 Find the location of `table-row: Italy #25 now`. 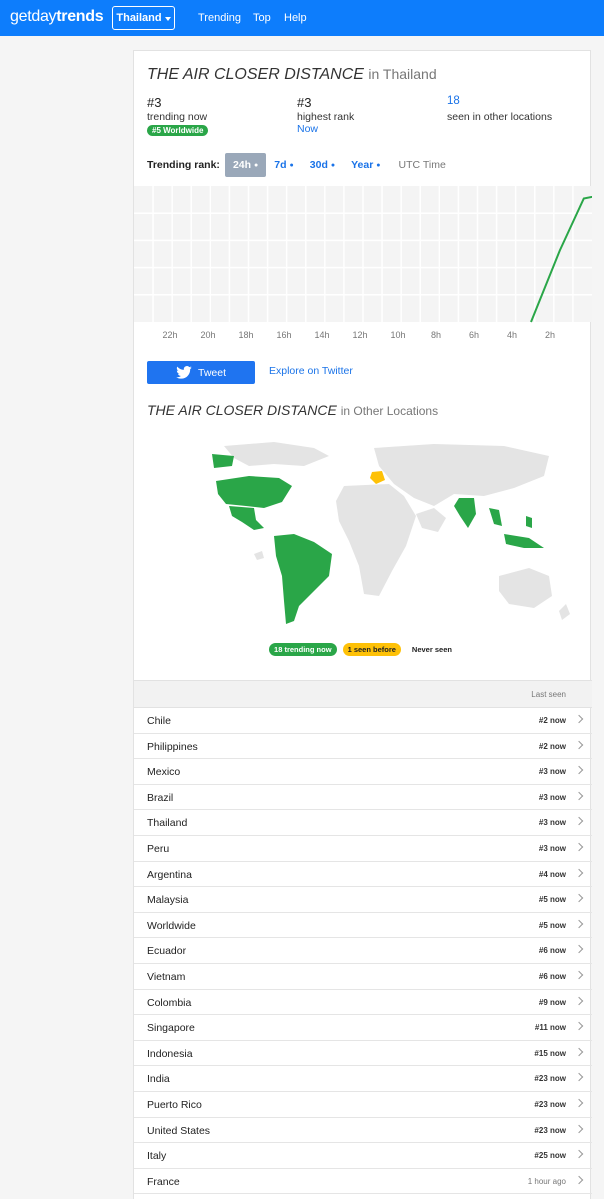

table-row: Italy #25 now is located at coordinates (363, 1156).